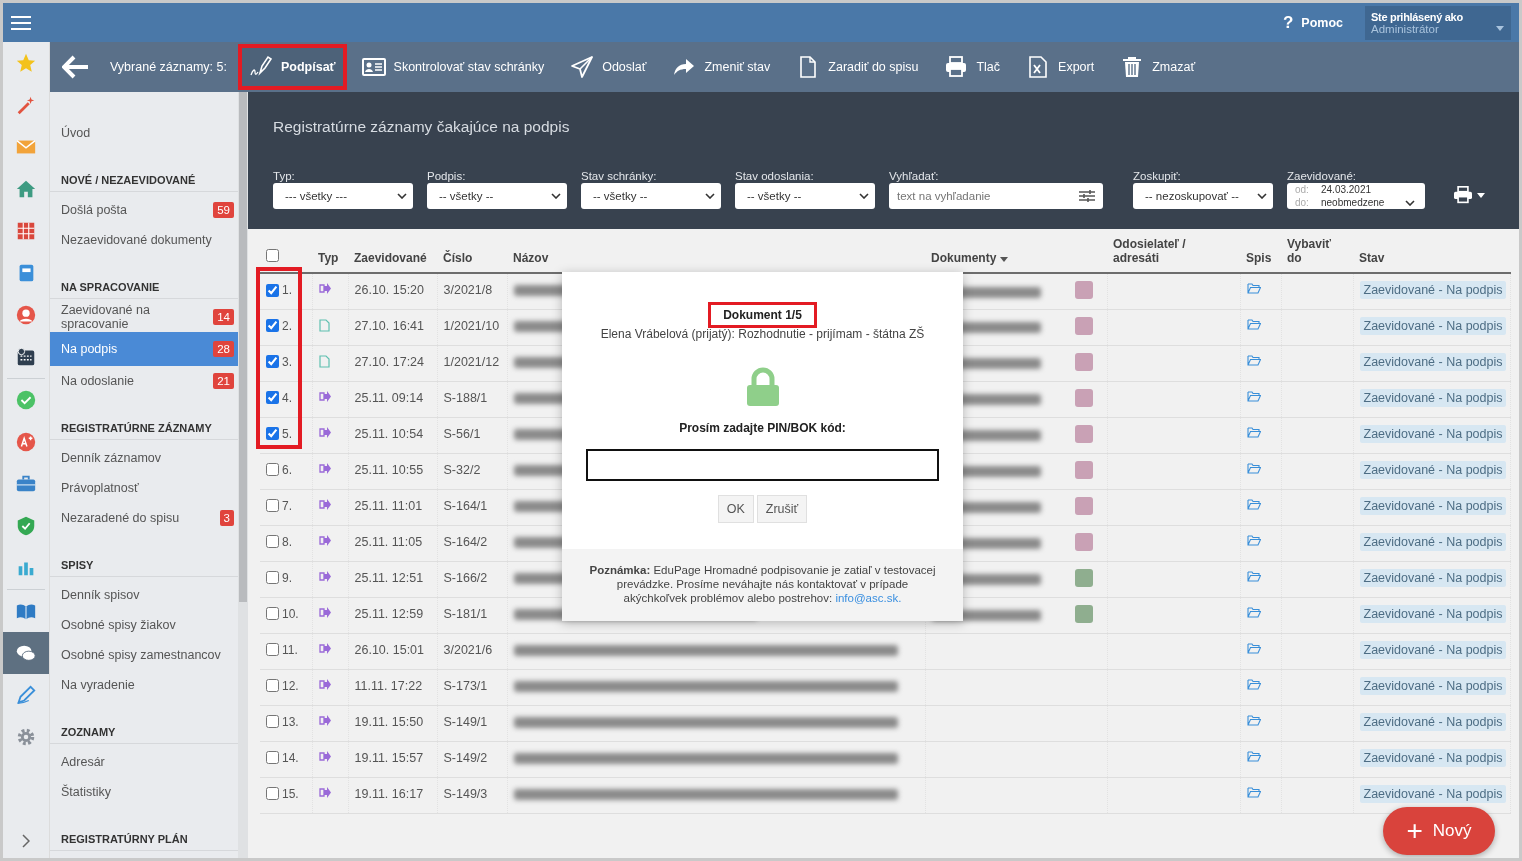  What do you see at coordinates (964, 258) in the screenshot?
I see `column-header: Dokumenty` at bounding box center [964, 258].